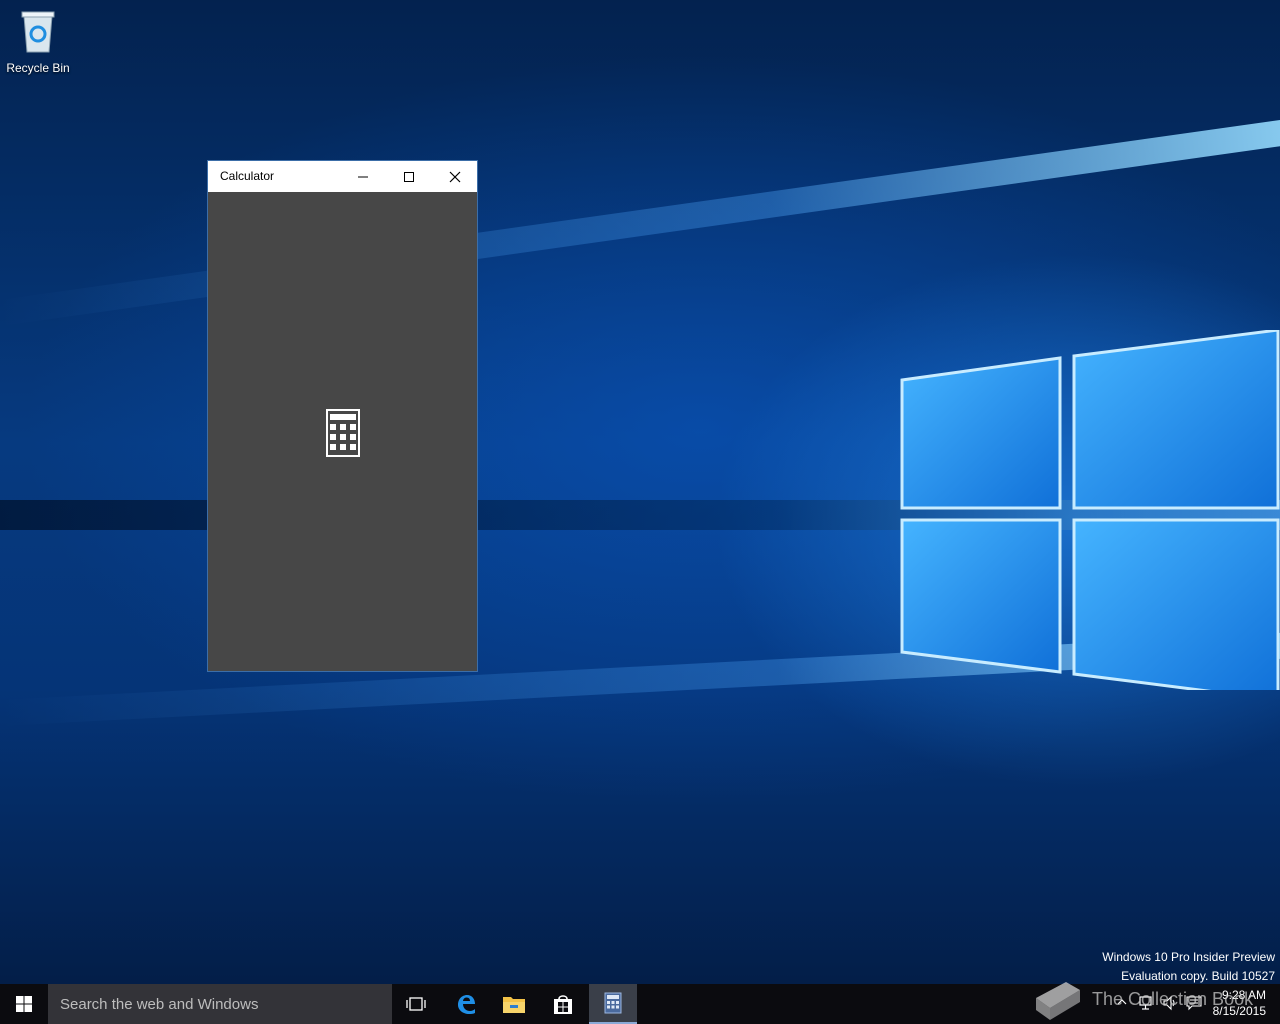  I want to click on minimize-button, so click(363, 176).